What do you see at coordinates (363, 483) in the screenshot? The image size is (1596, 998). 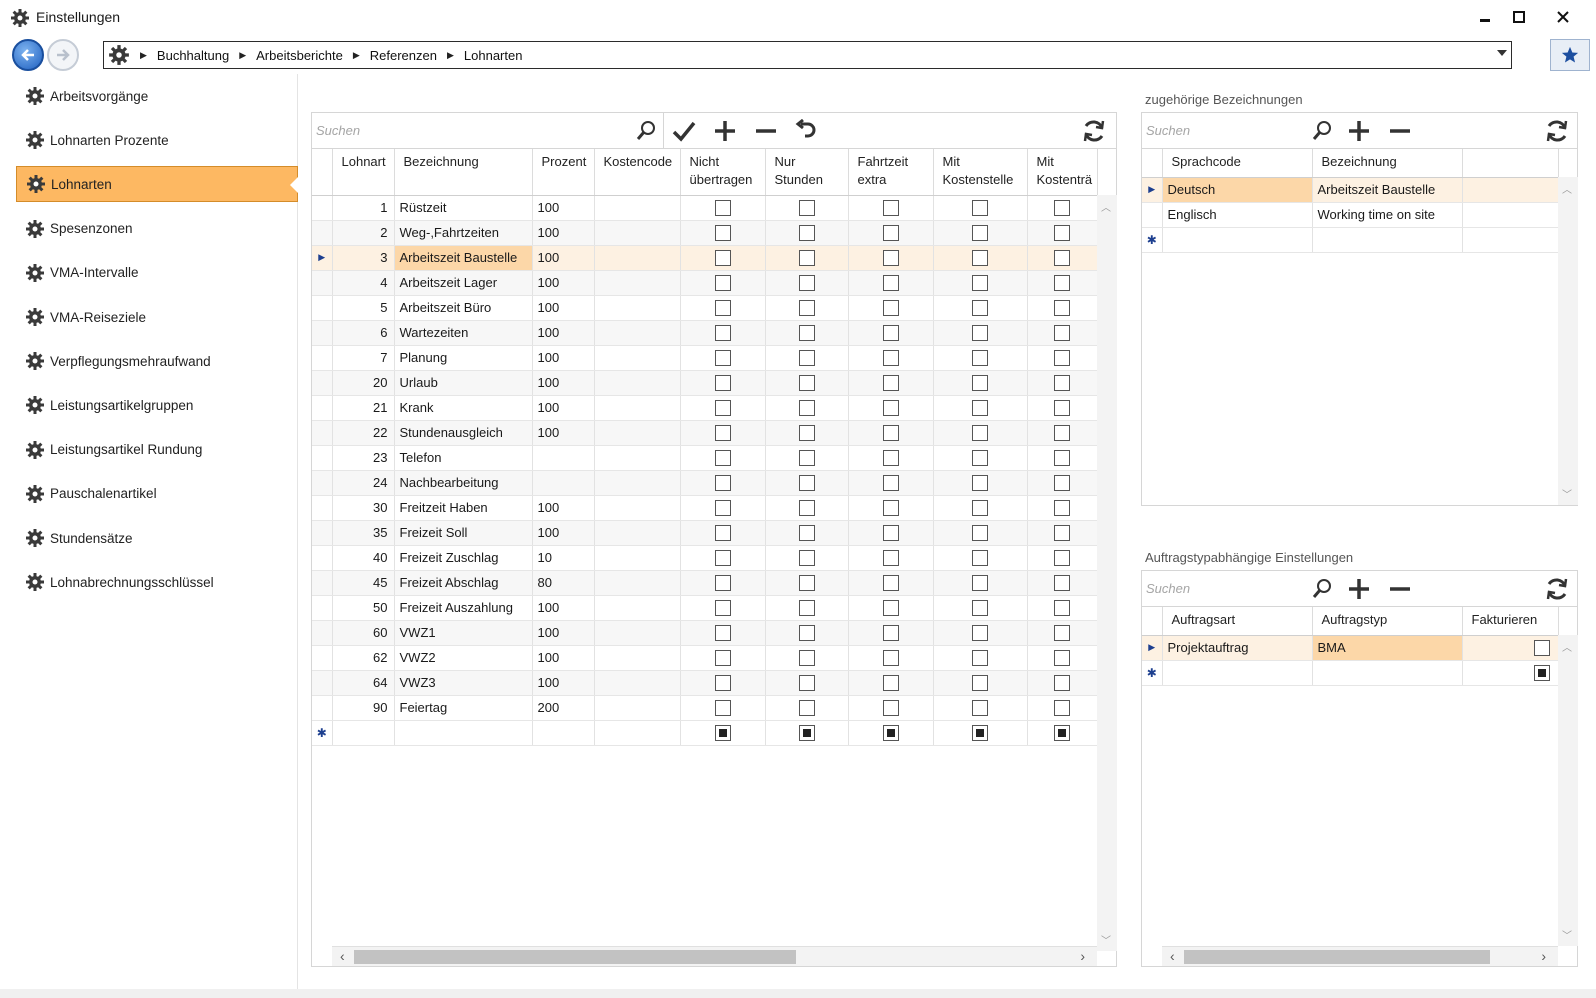 I see `cell-lohnart: 24` at bounding box center [363, 483].